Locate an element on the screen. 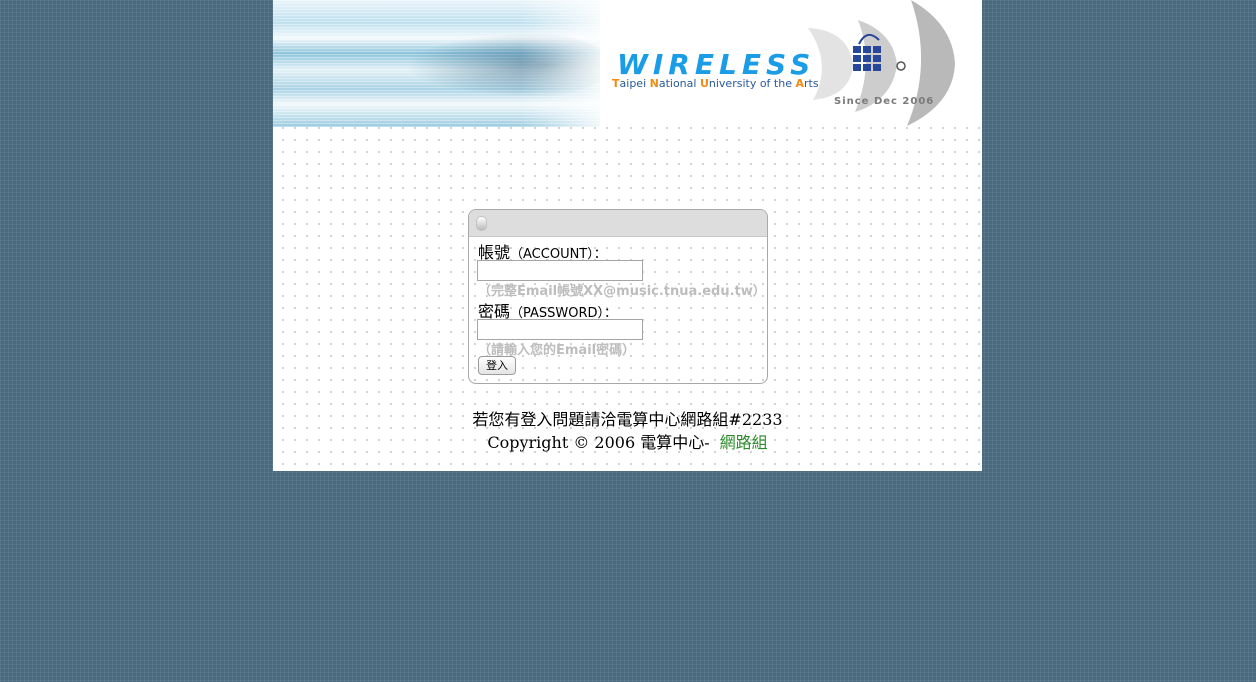 This screenshot has height=682, width=1256. account-input is located at coordinates (560, 270).